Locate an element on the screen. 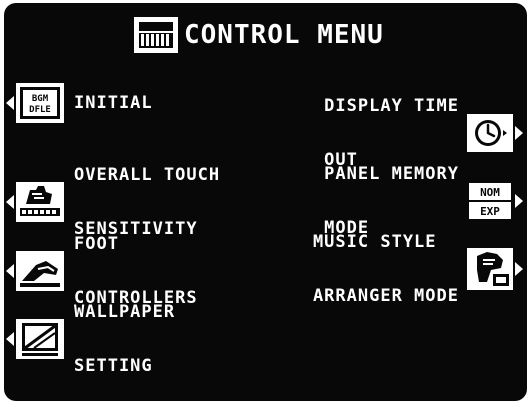  menu-item-label-line: ARRANGER MODE is located at coordinates (385, 296).